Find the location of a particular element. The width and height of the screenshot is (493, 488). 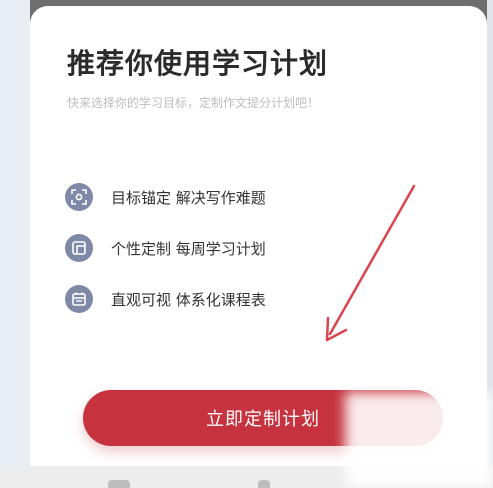

background-left-panel is located at coordinates (15, 244).